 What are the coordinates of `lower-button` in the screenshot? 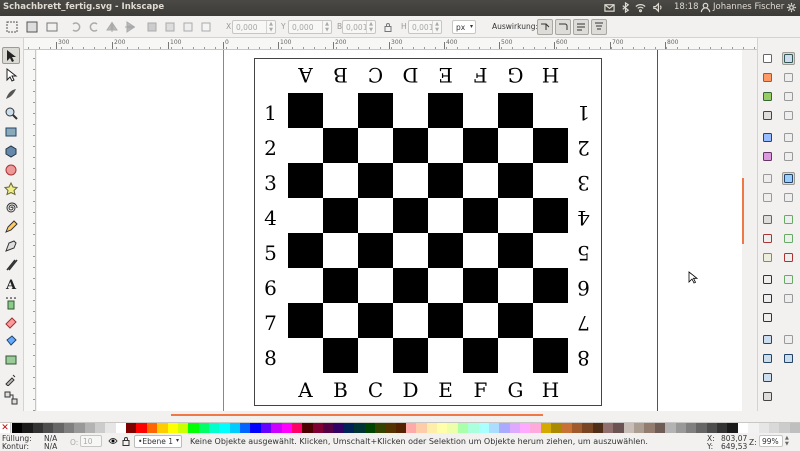 It's located at (188, 27).